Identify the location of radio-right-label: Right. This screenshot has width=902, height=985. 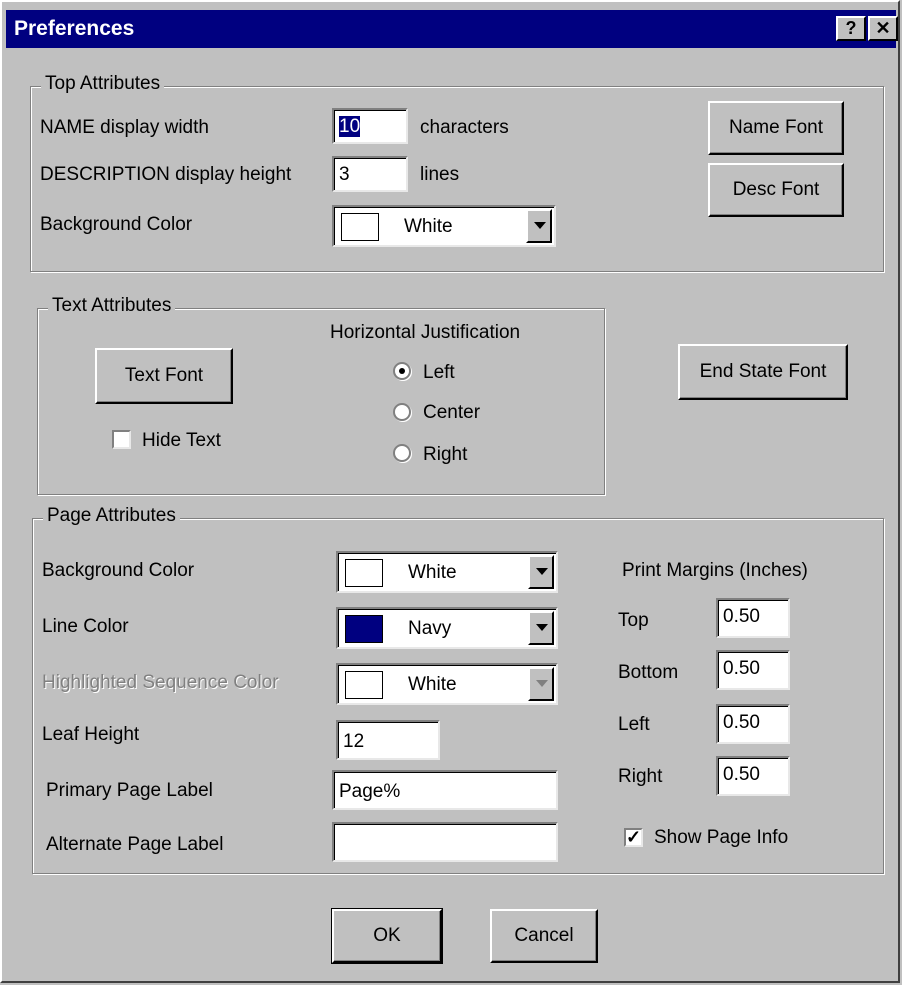
(445, 454).